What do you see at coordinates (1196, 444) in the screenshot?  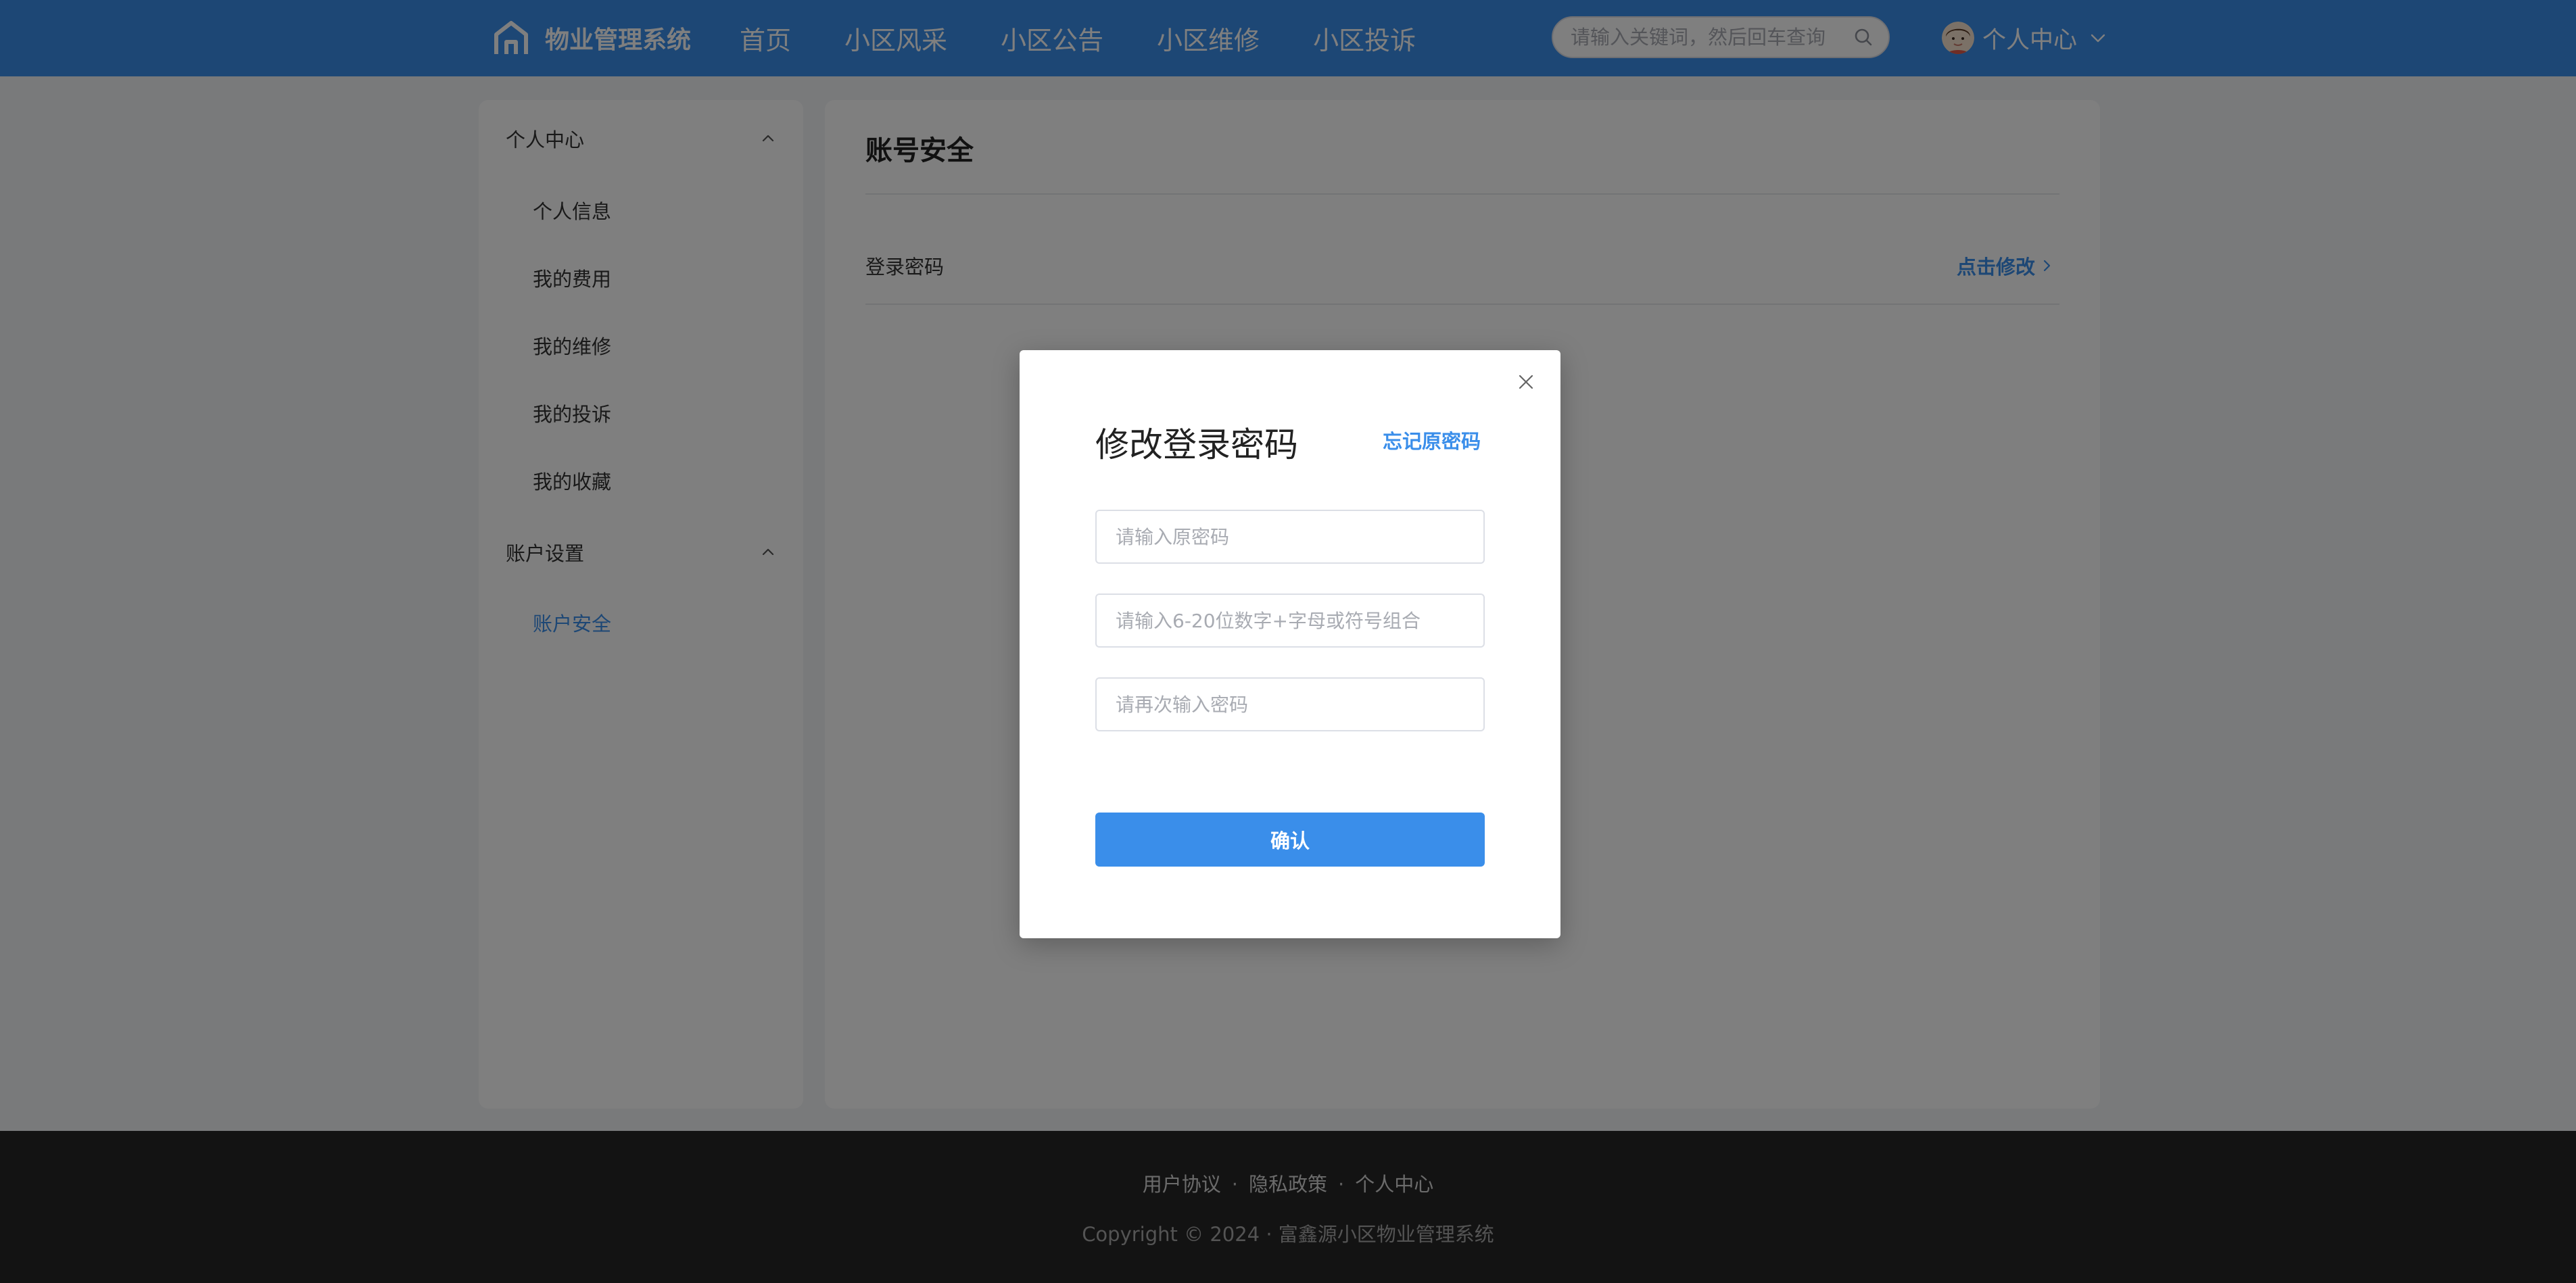 I see `dialog-title: 修改登录密码` at bounding box center [1196, 444].